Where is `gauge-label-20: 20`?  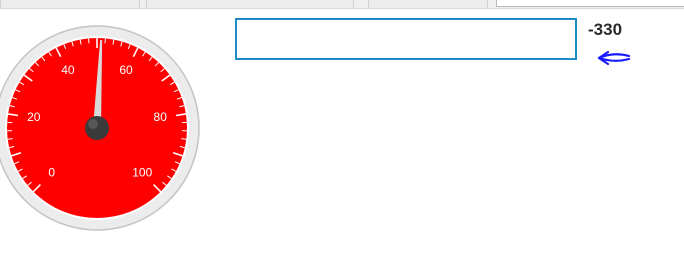
gauge-label-20: 20 is located at coordinates (34, 117).